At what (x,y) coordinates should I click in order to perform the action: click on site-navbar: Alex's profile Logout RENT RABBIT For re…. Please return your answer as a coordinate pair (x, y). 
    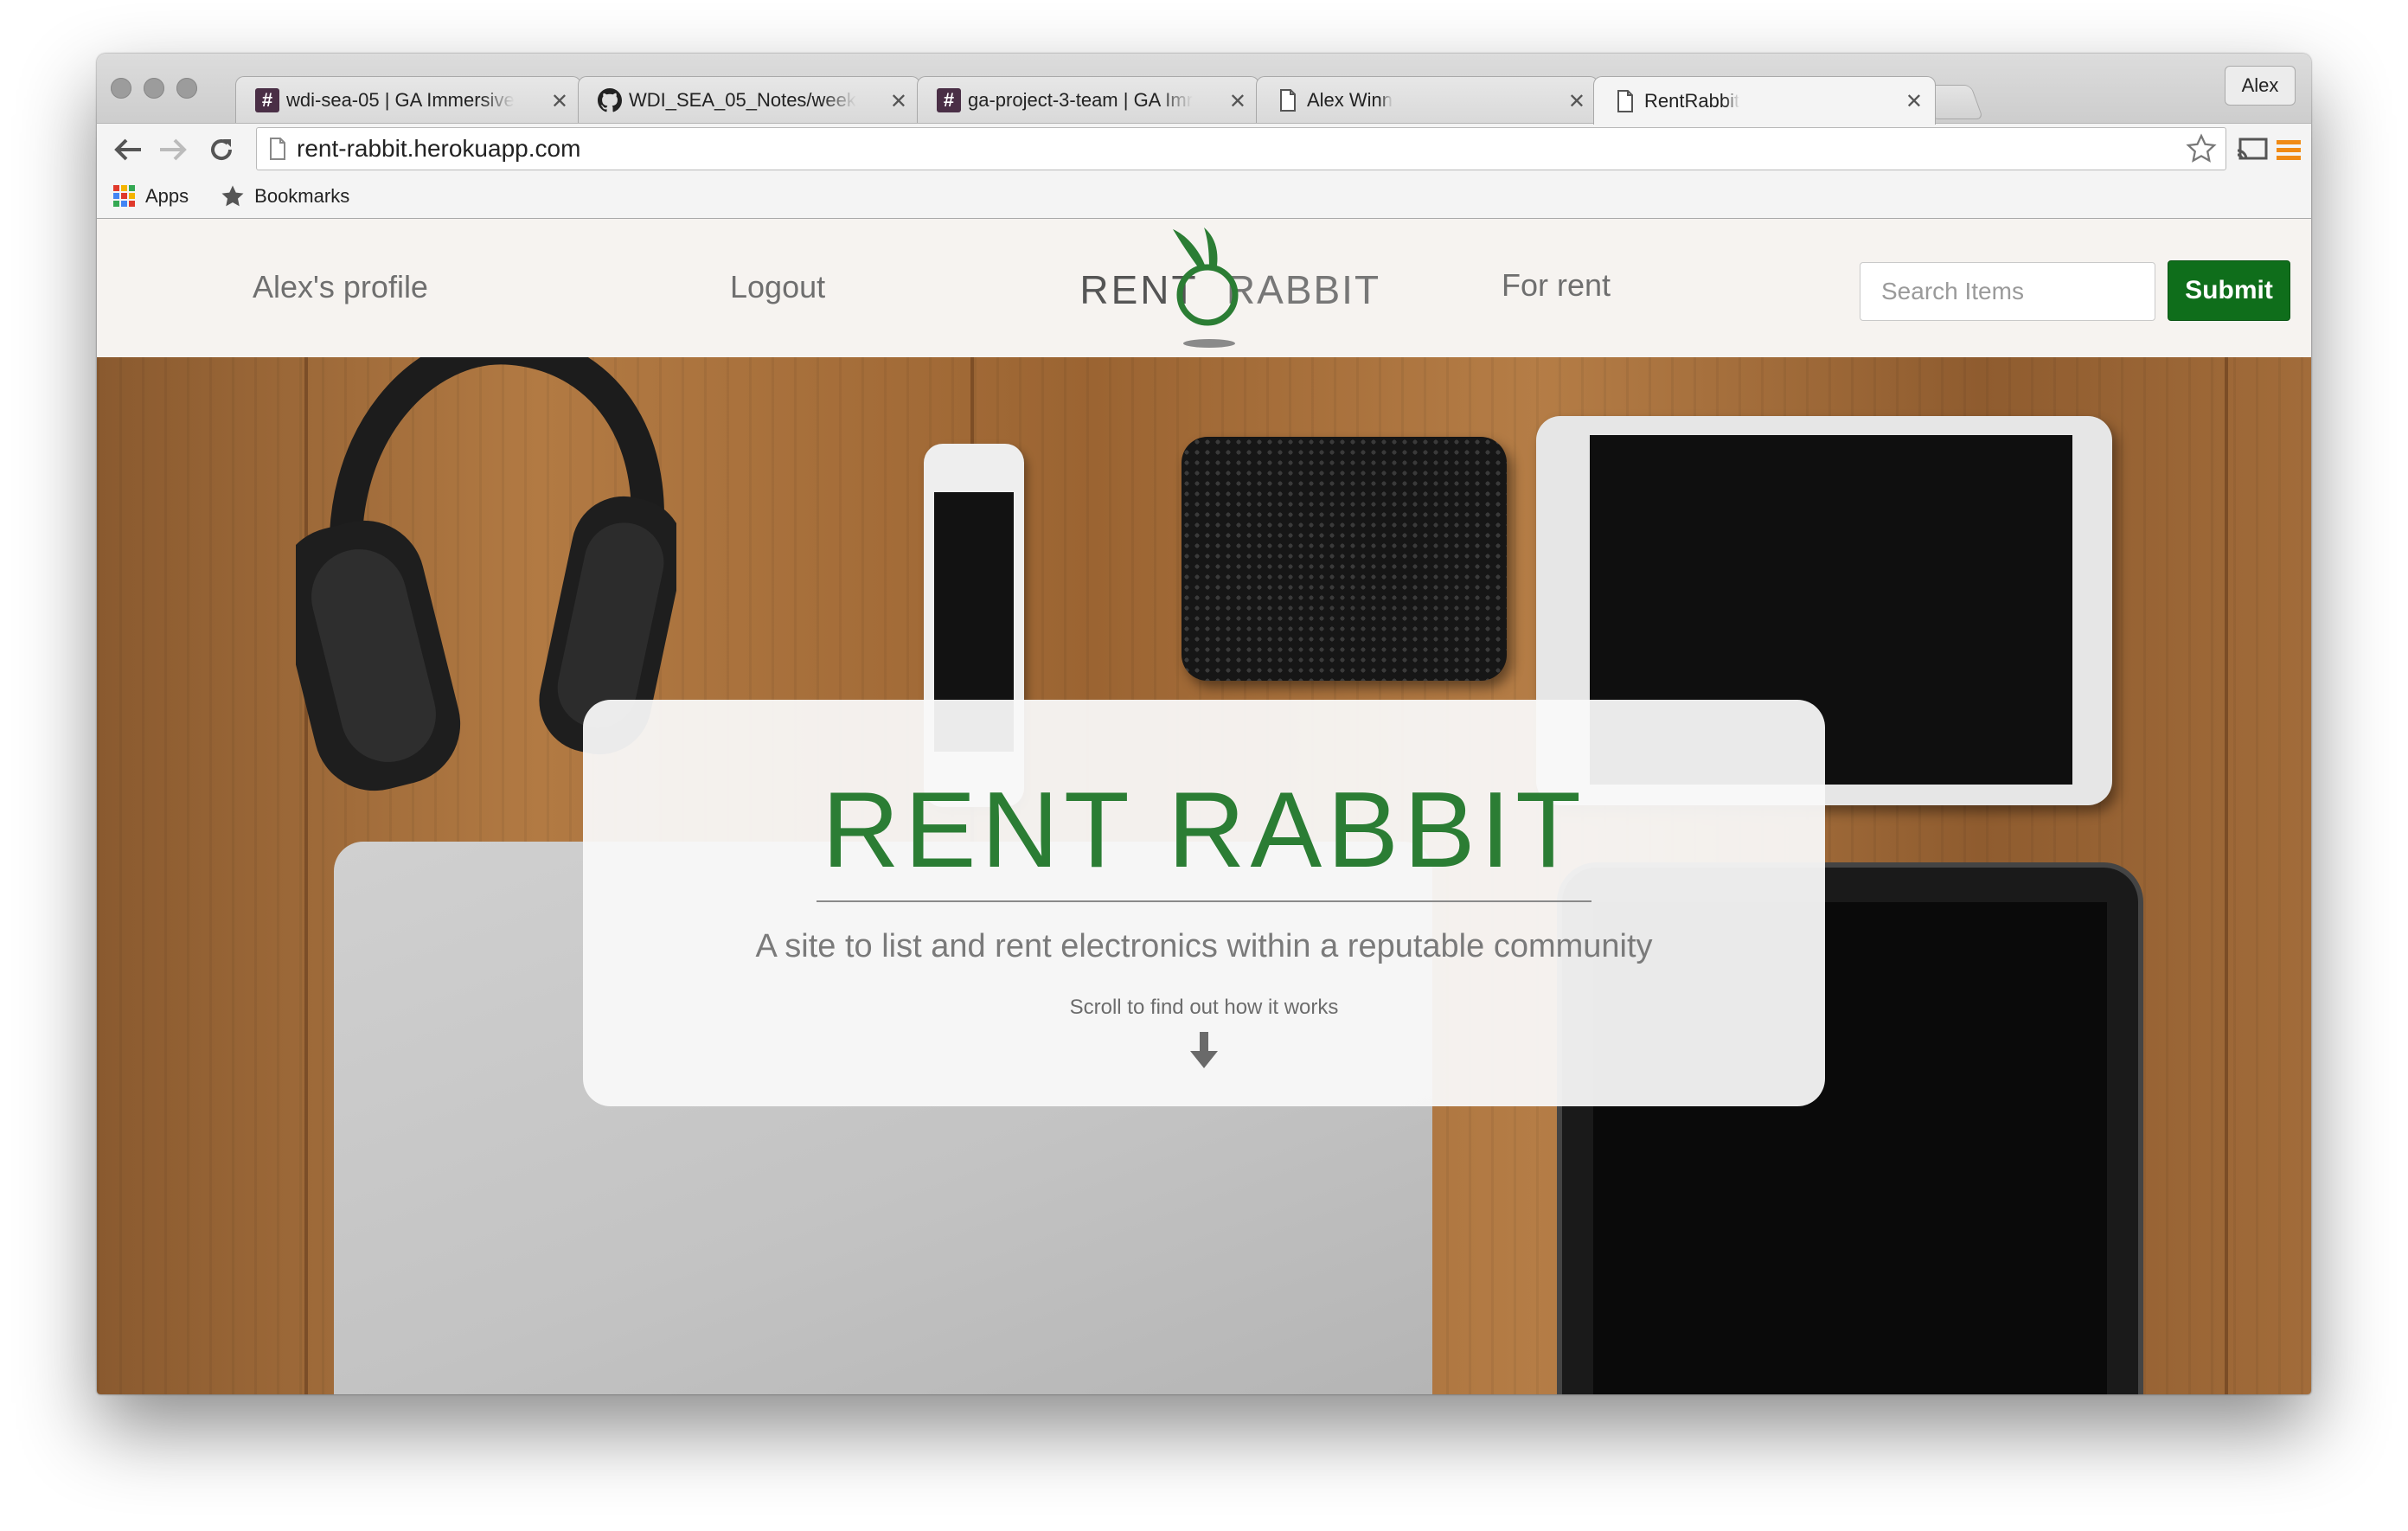
    Looking at the image, I should click on (1204, 288).